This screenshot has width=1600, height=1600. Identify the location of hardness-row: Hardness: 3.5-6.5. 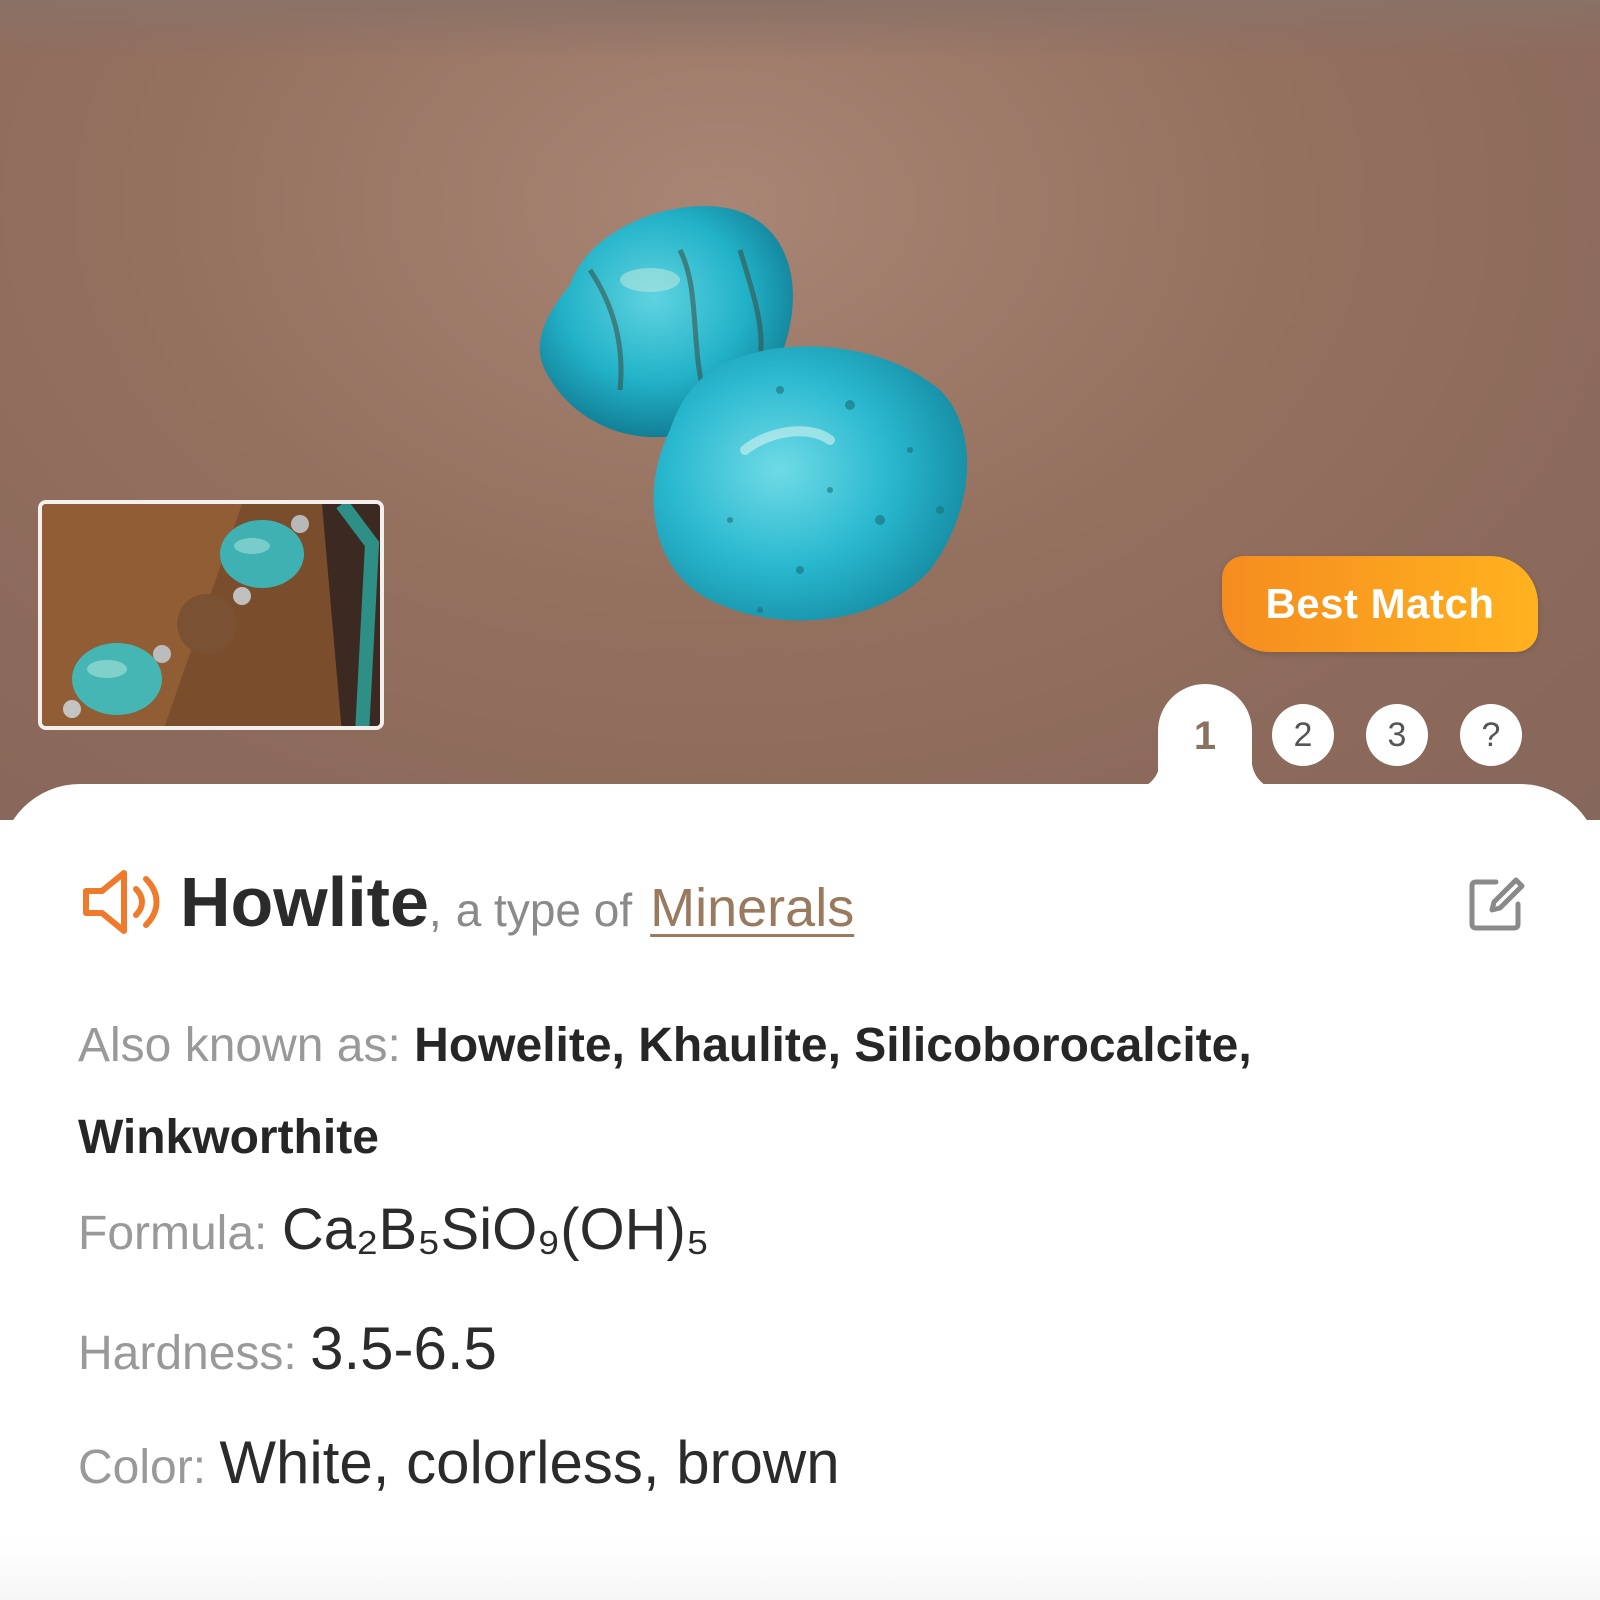
(287, 1348).